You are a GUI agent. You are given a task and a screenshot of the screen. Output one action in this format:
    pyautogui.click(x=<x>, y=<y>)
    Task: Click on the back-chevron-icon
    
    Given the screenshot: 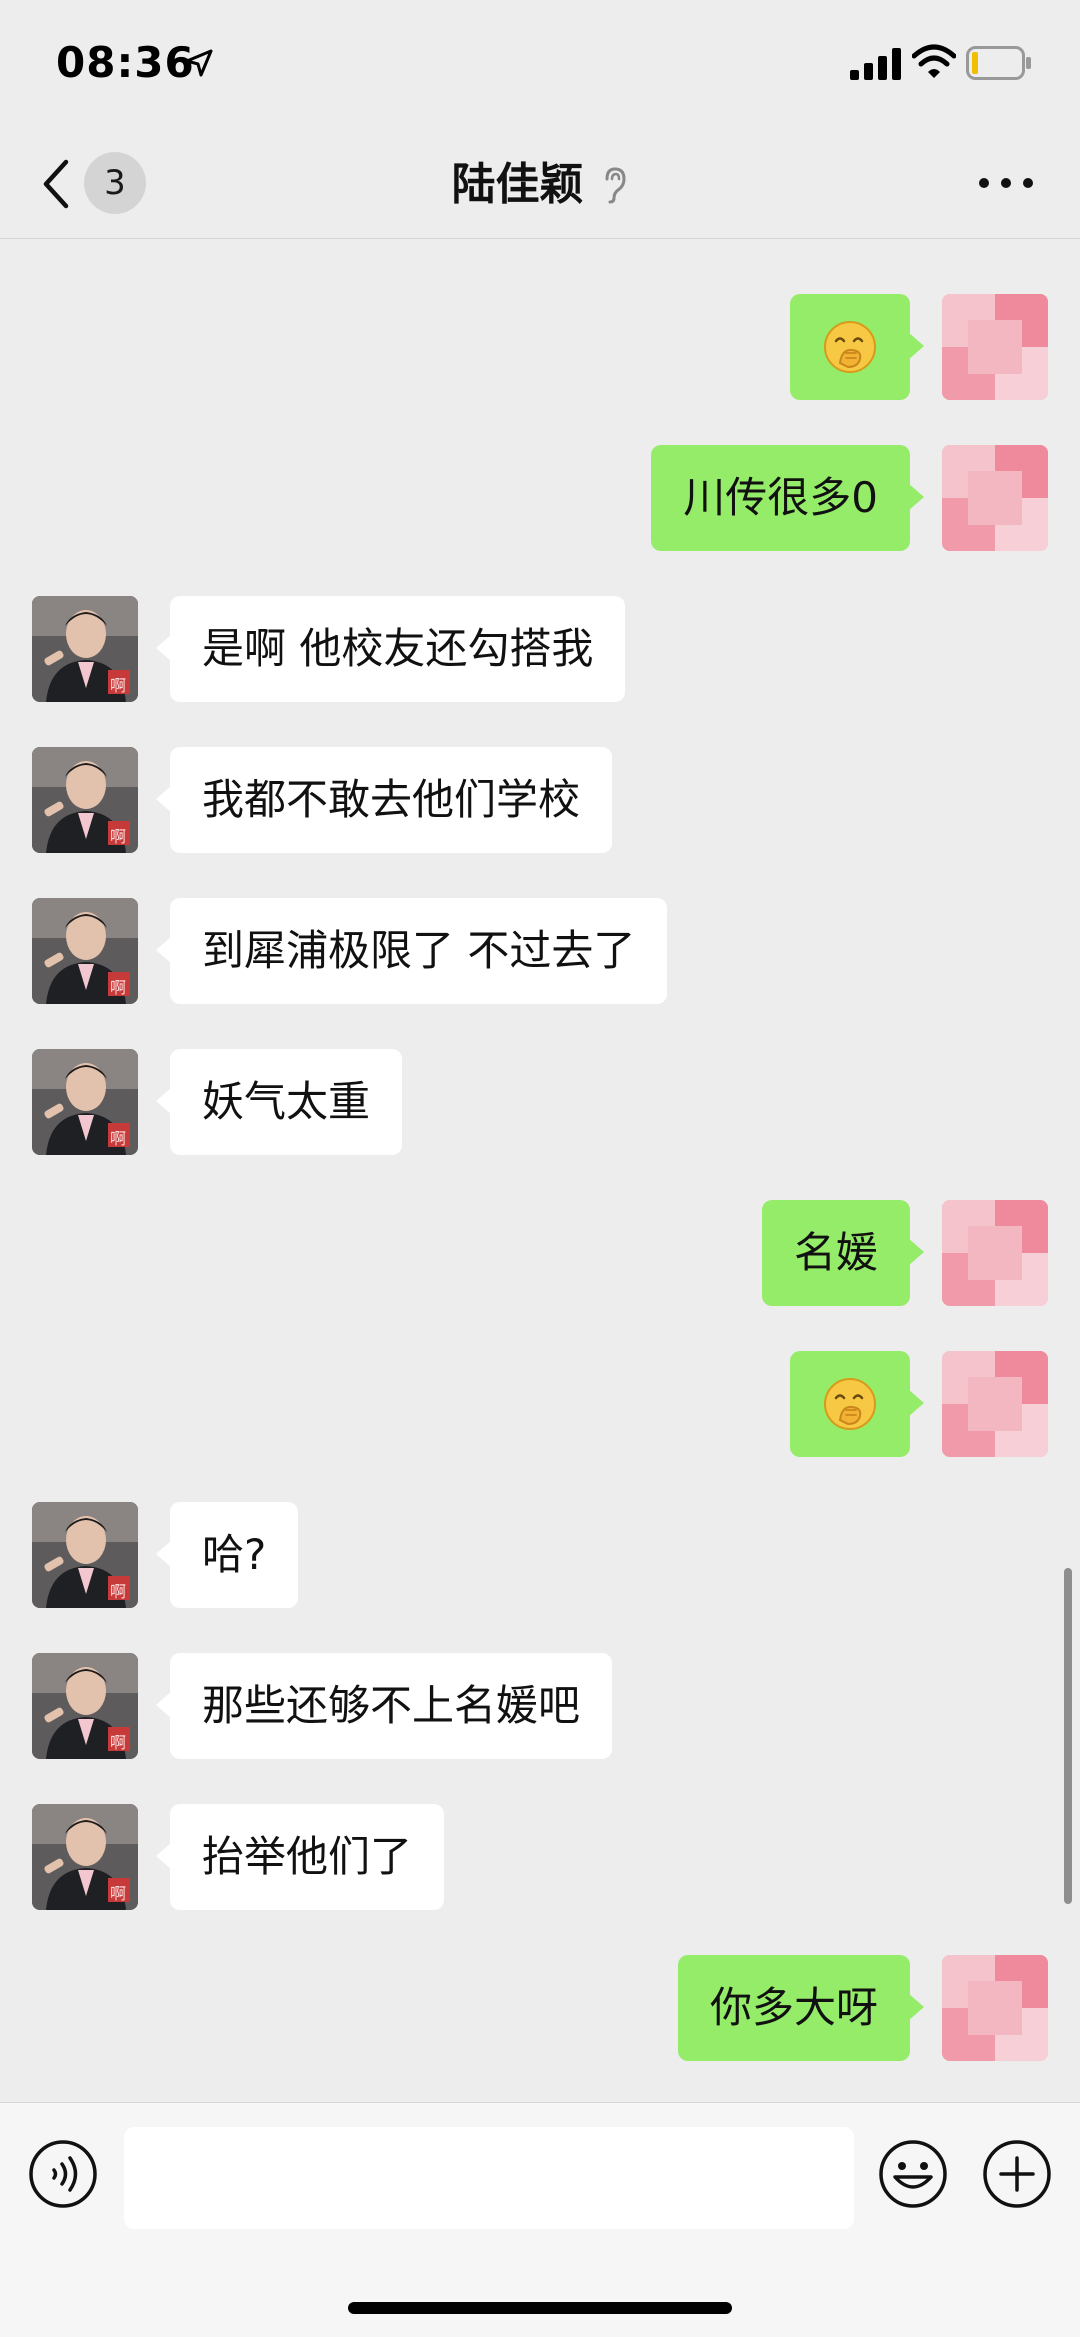 What is the action you would take?
    pyautogui.click(x=55, y=184)
    